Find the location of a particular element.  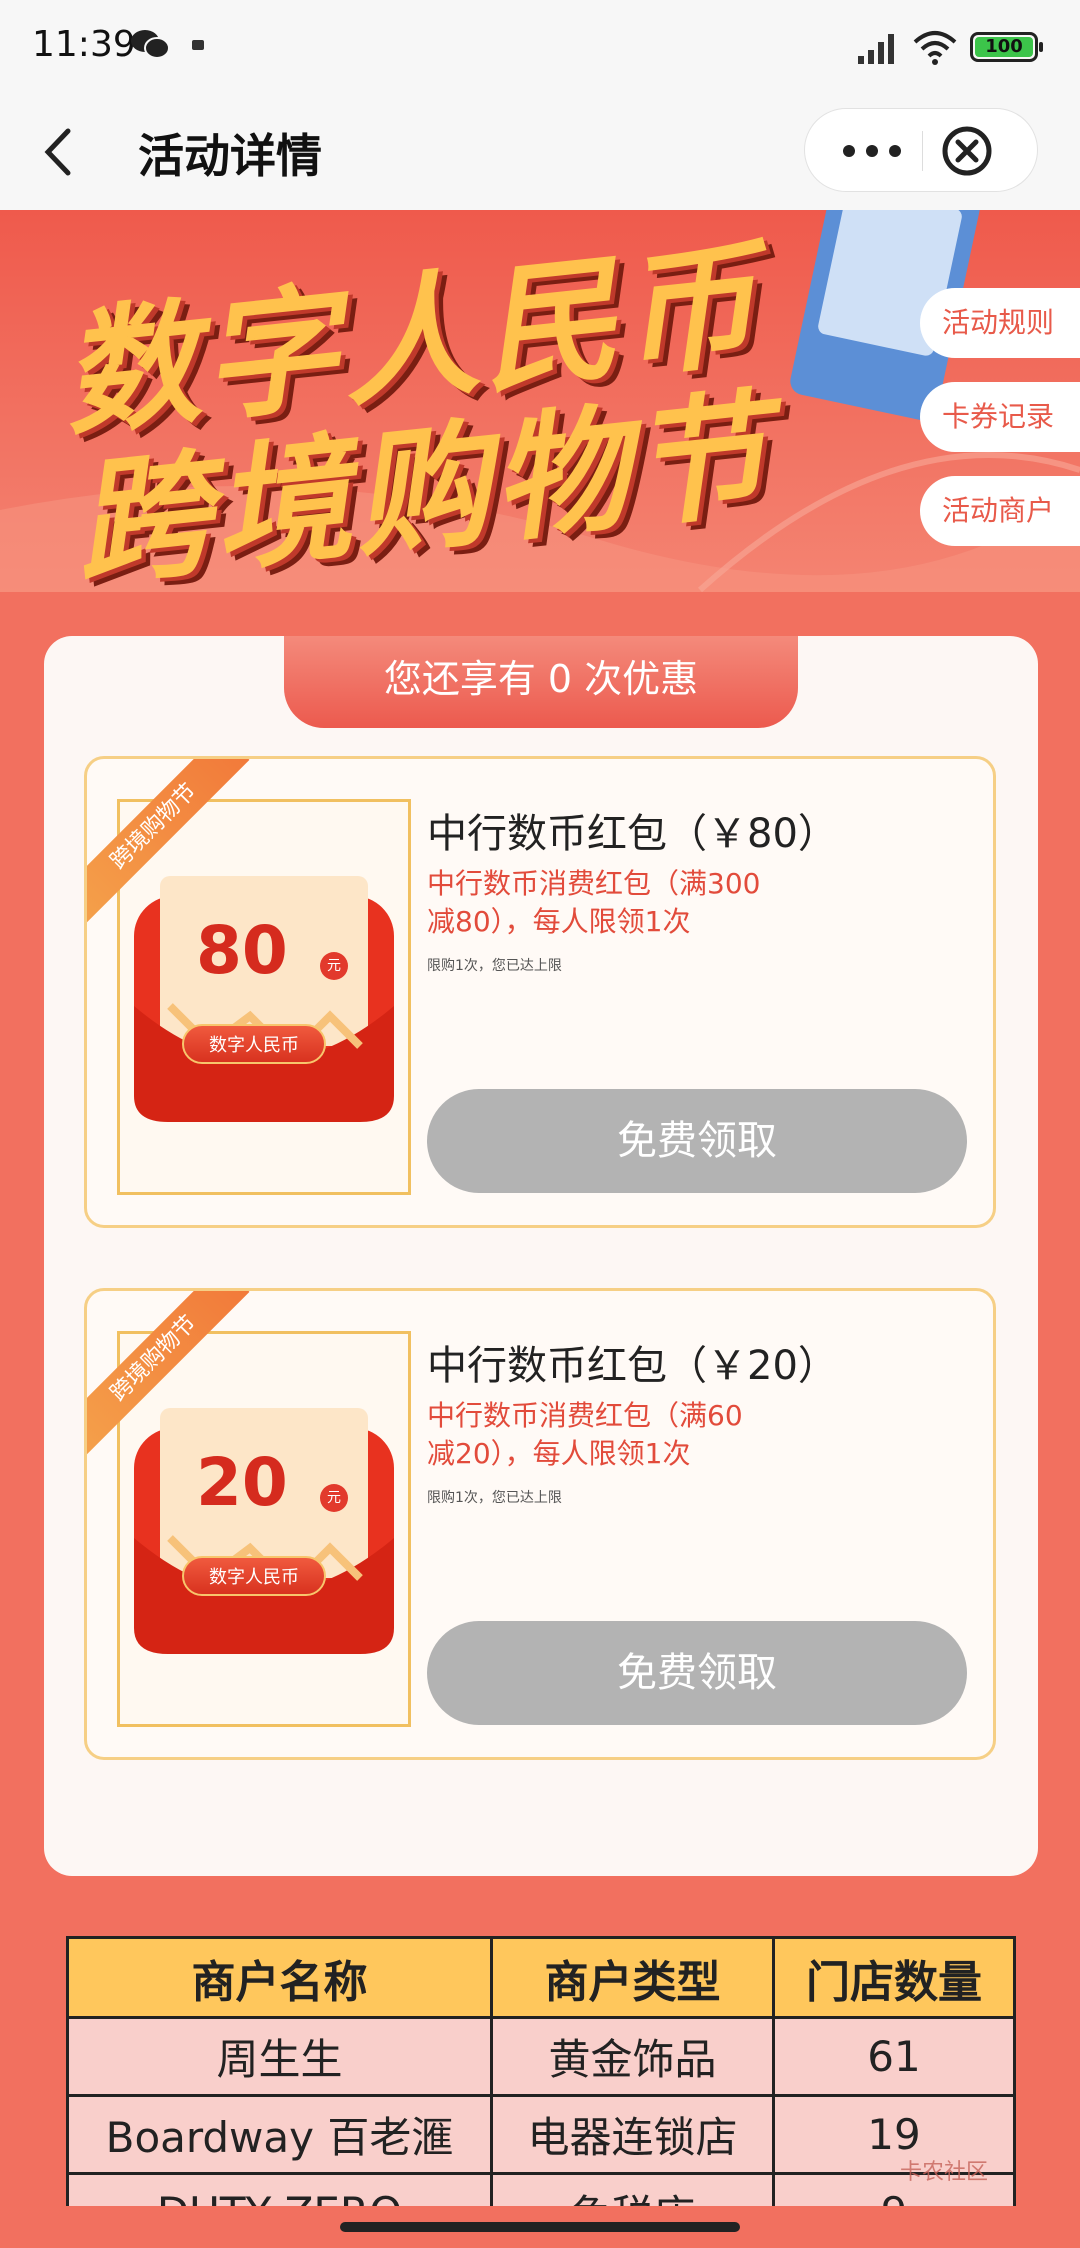

activity-merchants-button: 活动商户 is located at coordinates (1000, 511).